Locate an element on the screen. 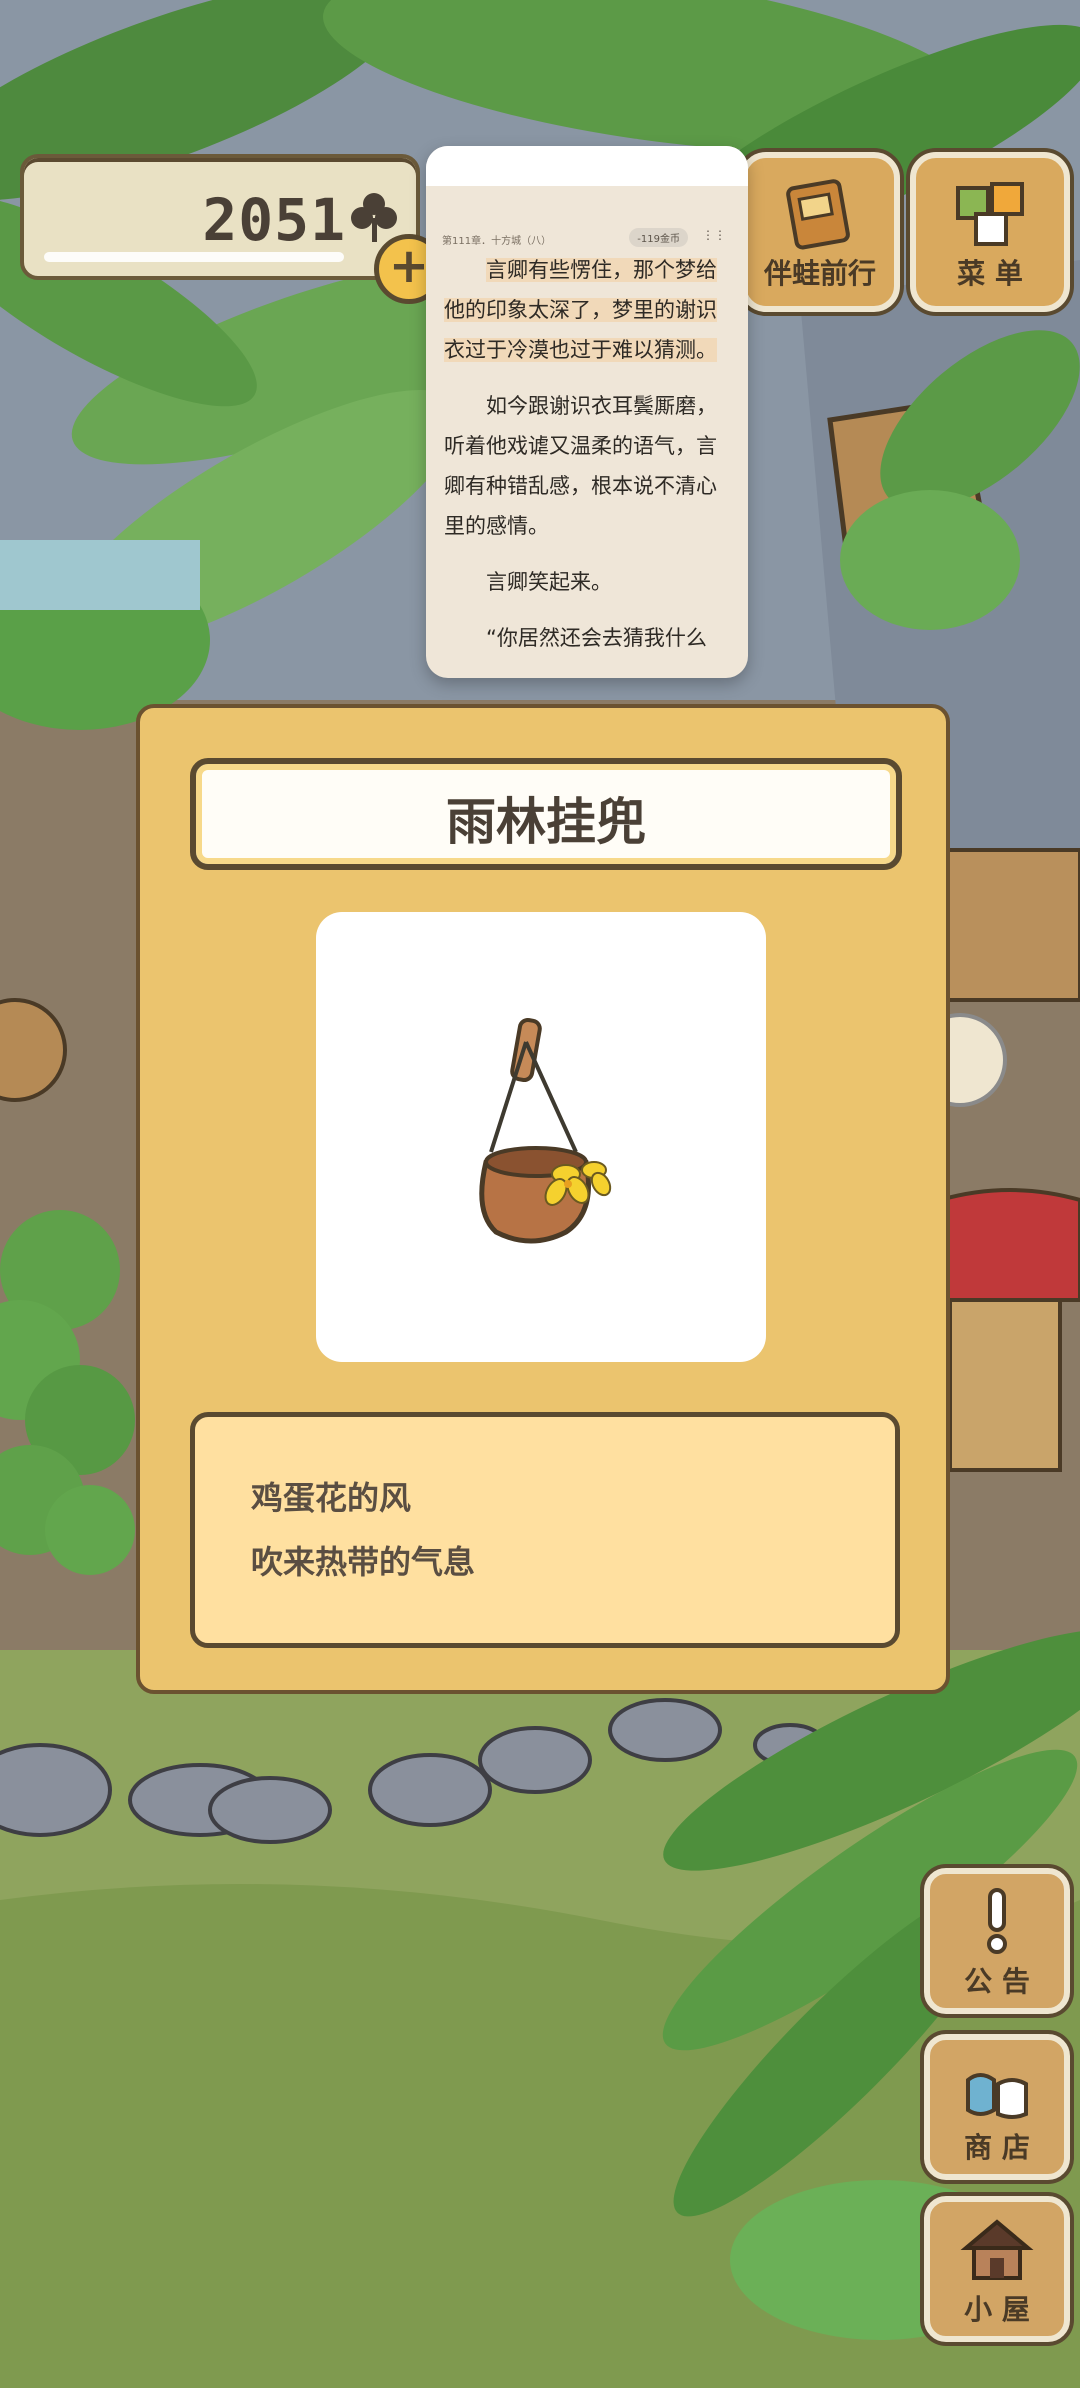  more-icon: ⋮⋮ is located at coordinates (714, 235).